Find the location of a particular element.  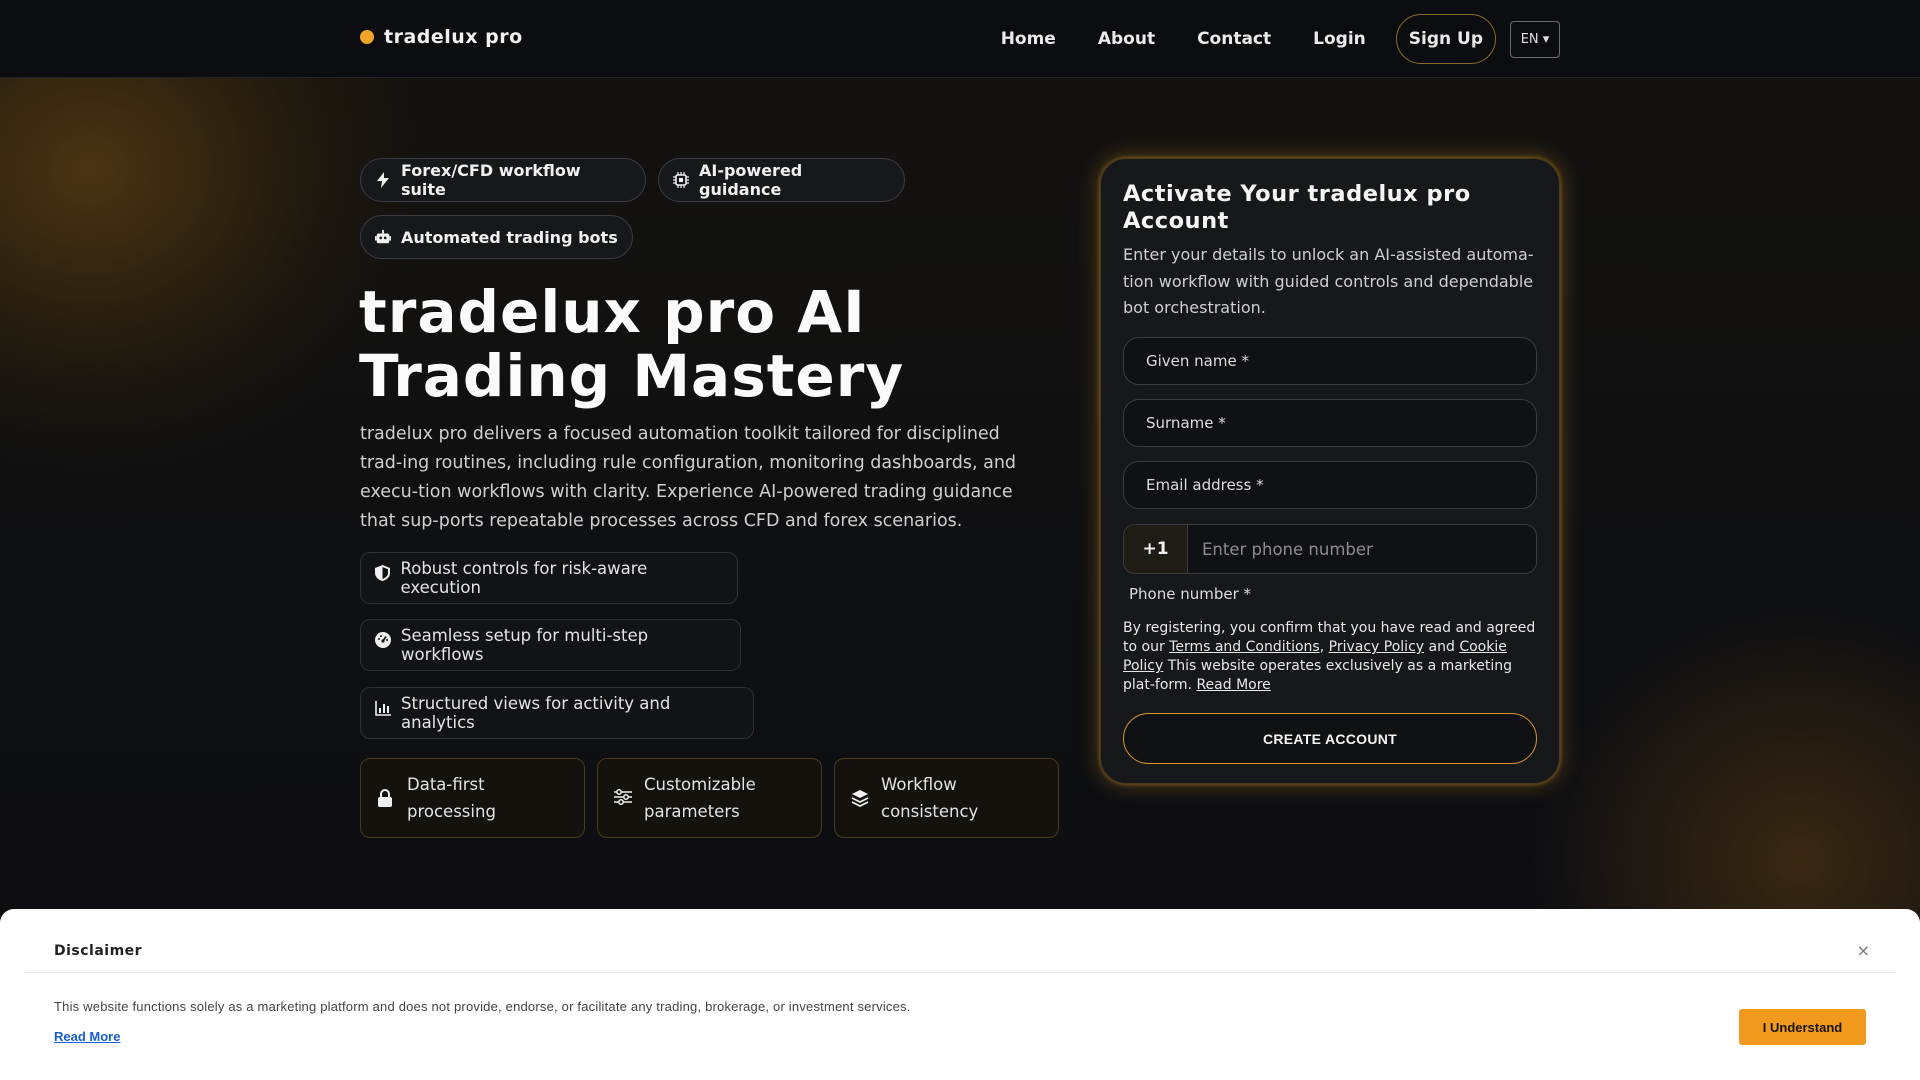

understand-button: I Understand is located at coordinates (1802, 1027).